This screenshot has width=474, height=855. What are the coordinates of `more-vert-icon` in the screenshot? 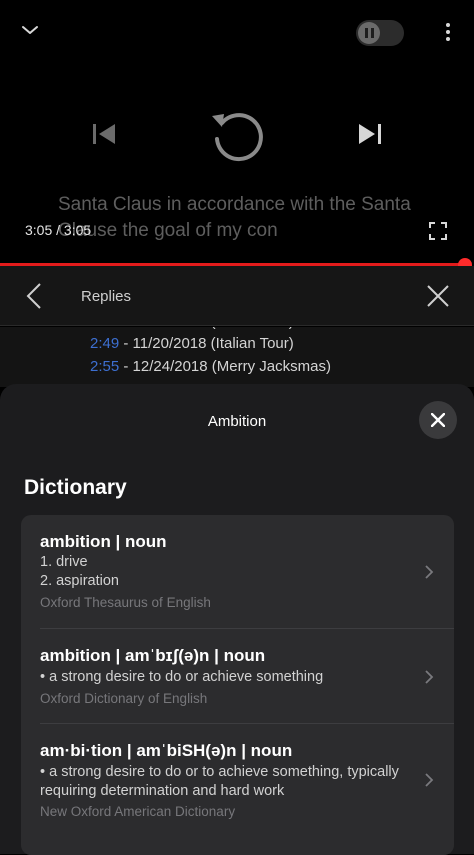 It's located at (448, 33).